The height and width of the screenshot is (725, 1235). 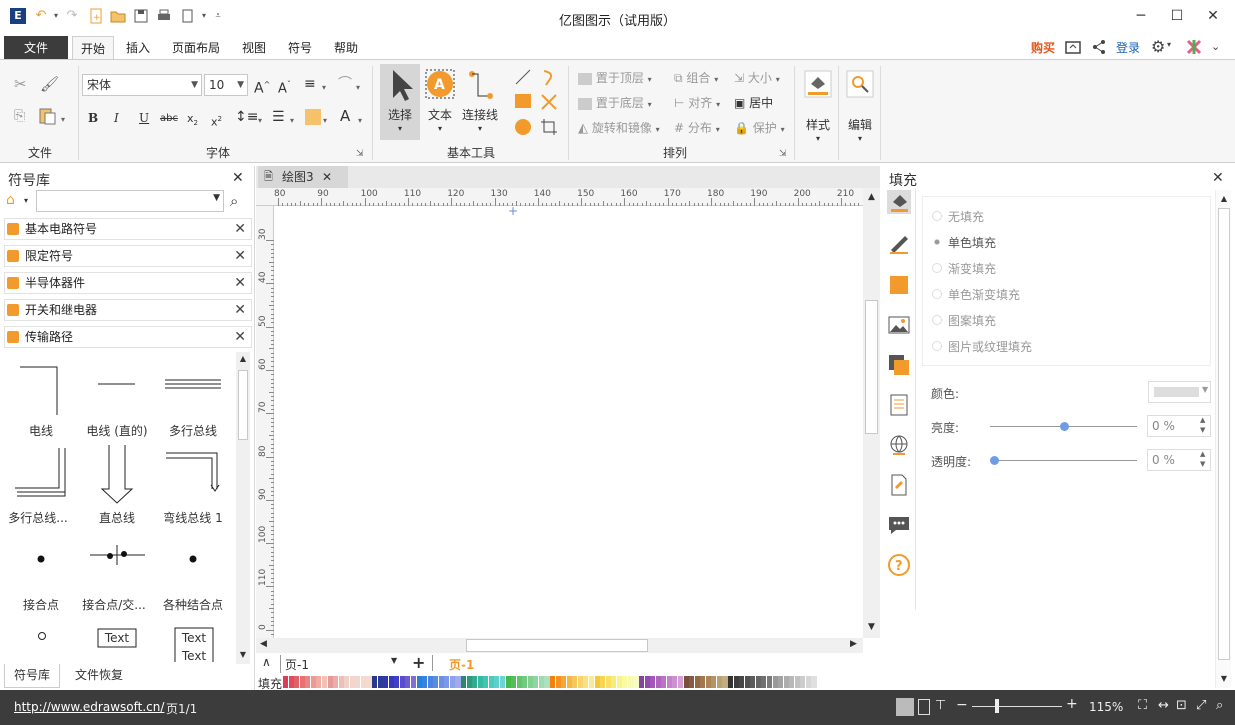 What do you see at coordinates (116, 118) in the screenshot?
I see `italic-icon: I` at bounding box center [116, 118].